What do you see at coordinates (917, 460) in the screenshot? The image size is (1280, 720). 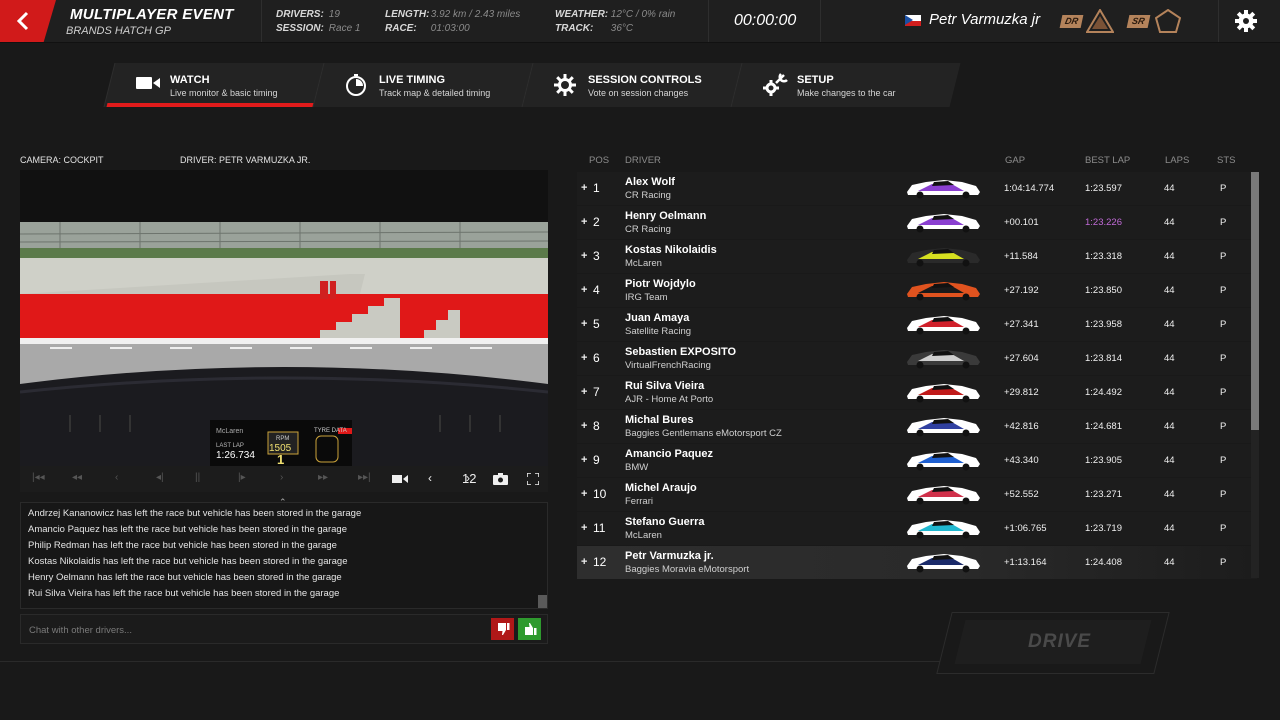 I see `standings-row: +9 Amancio Paquez BMW +43.340 1:23.905 44 P` at bounding box center [917, 460].